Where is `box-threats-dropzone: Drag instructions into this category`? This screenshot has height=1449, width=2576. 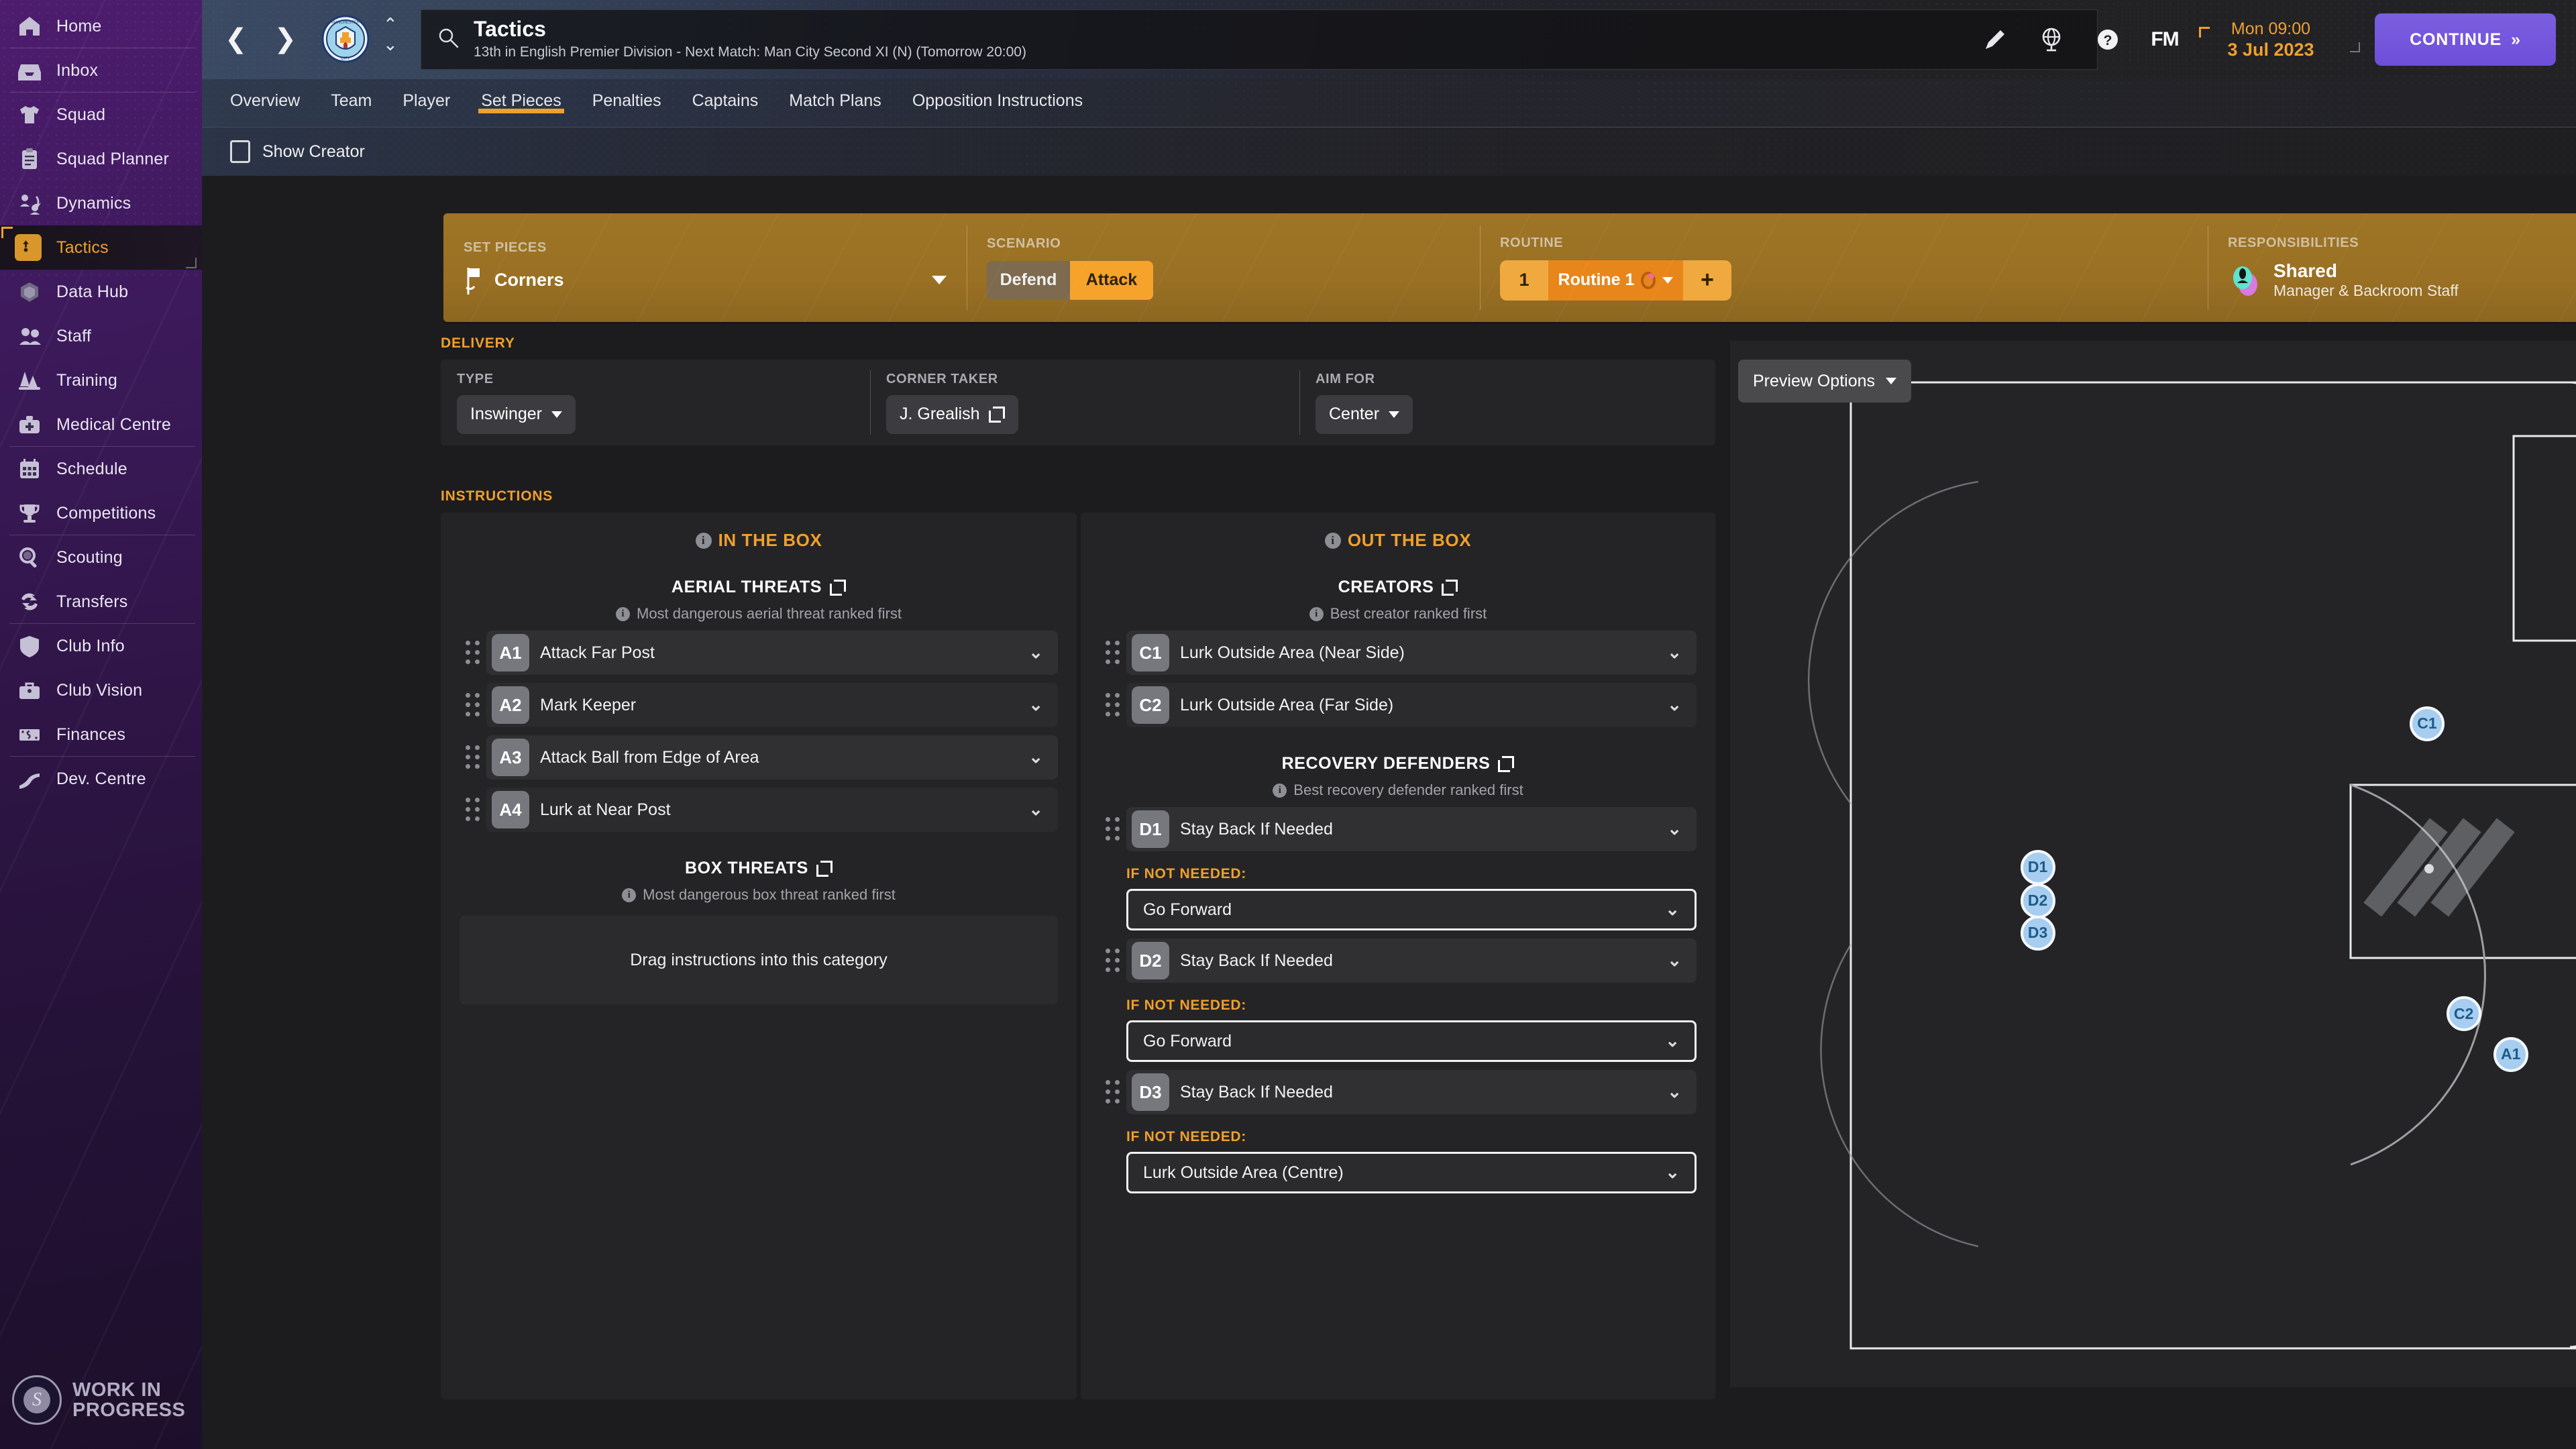
box-threats-dropzone: Drag instructions into this category is located at coordinates (759, 960).